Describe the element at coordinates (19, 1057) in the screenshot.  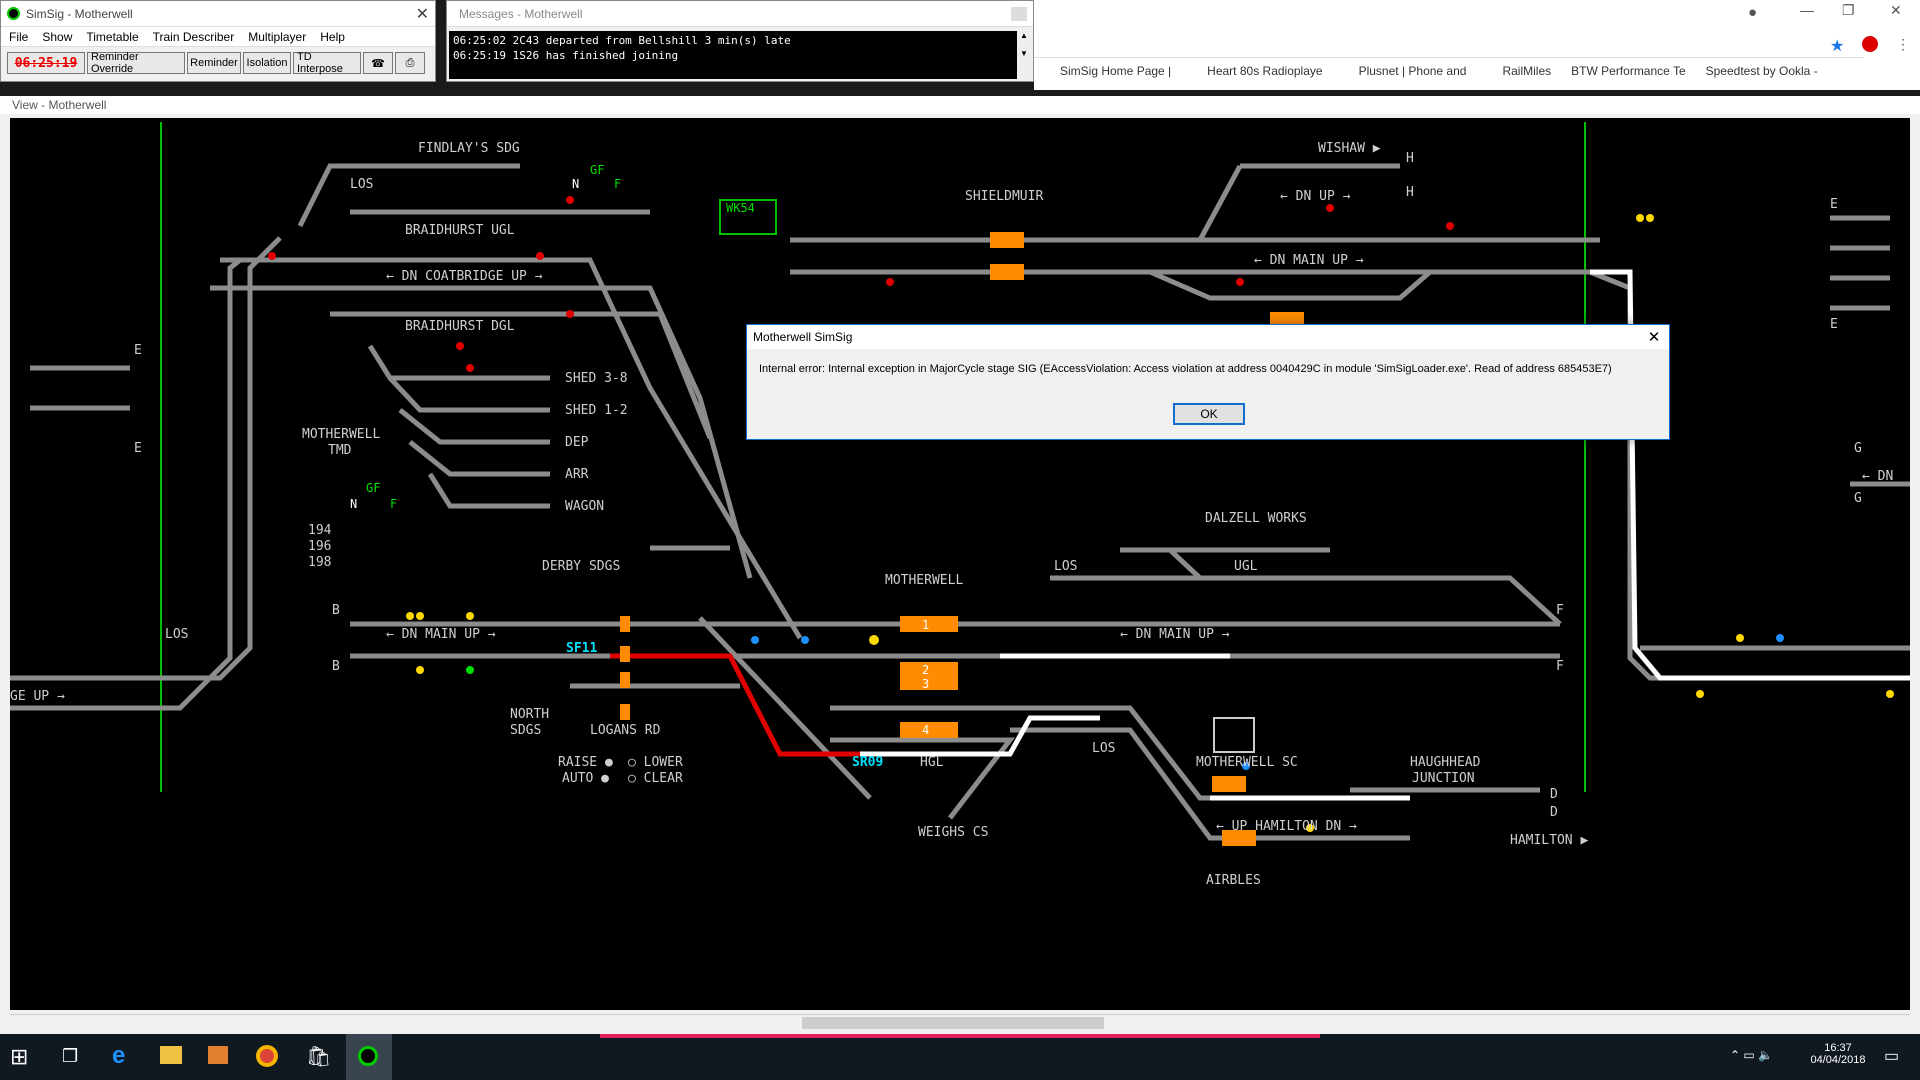
I see `windows-start-icon: ⊞` at that location.